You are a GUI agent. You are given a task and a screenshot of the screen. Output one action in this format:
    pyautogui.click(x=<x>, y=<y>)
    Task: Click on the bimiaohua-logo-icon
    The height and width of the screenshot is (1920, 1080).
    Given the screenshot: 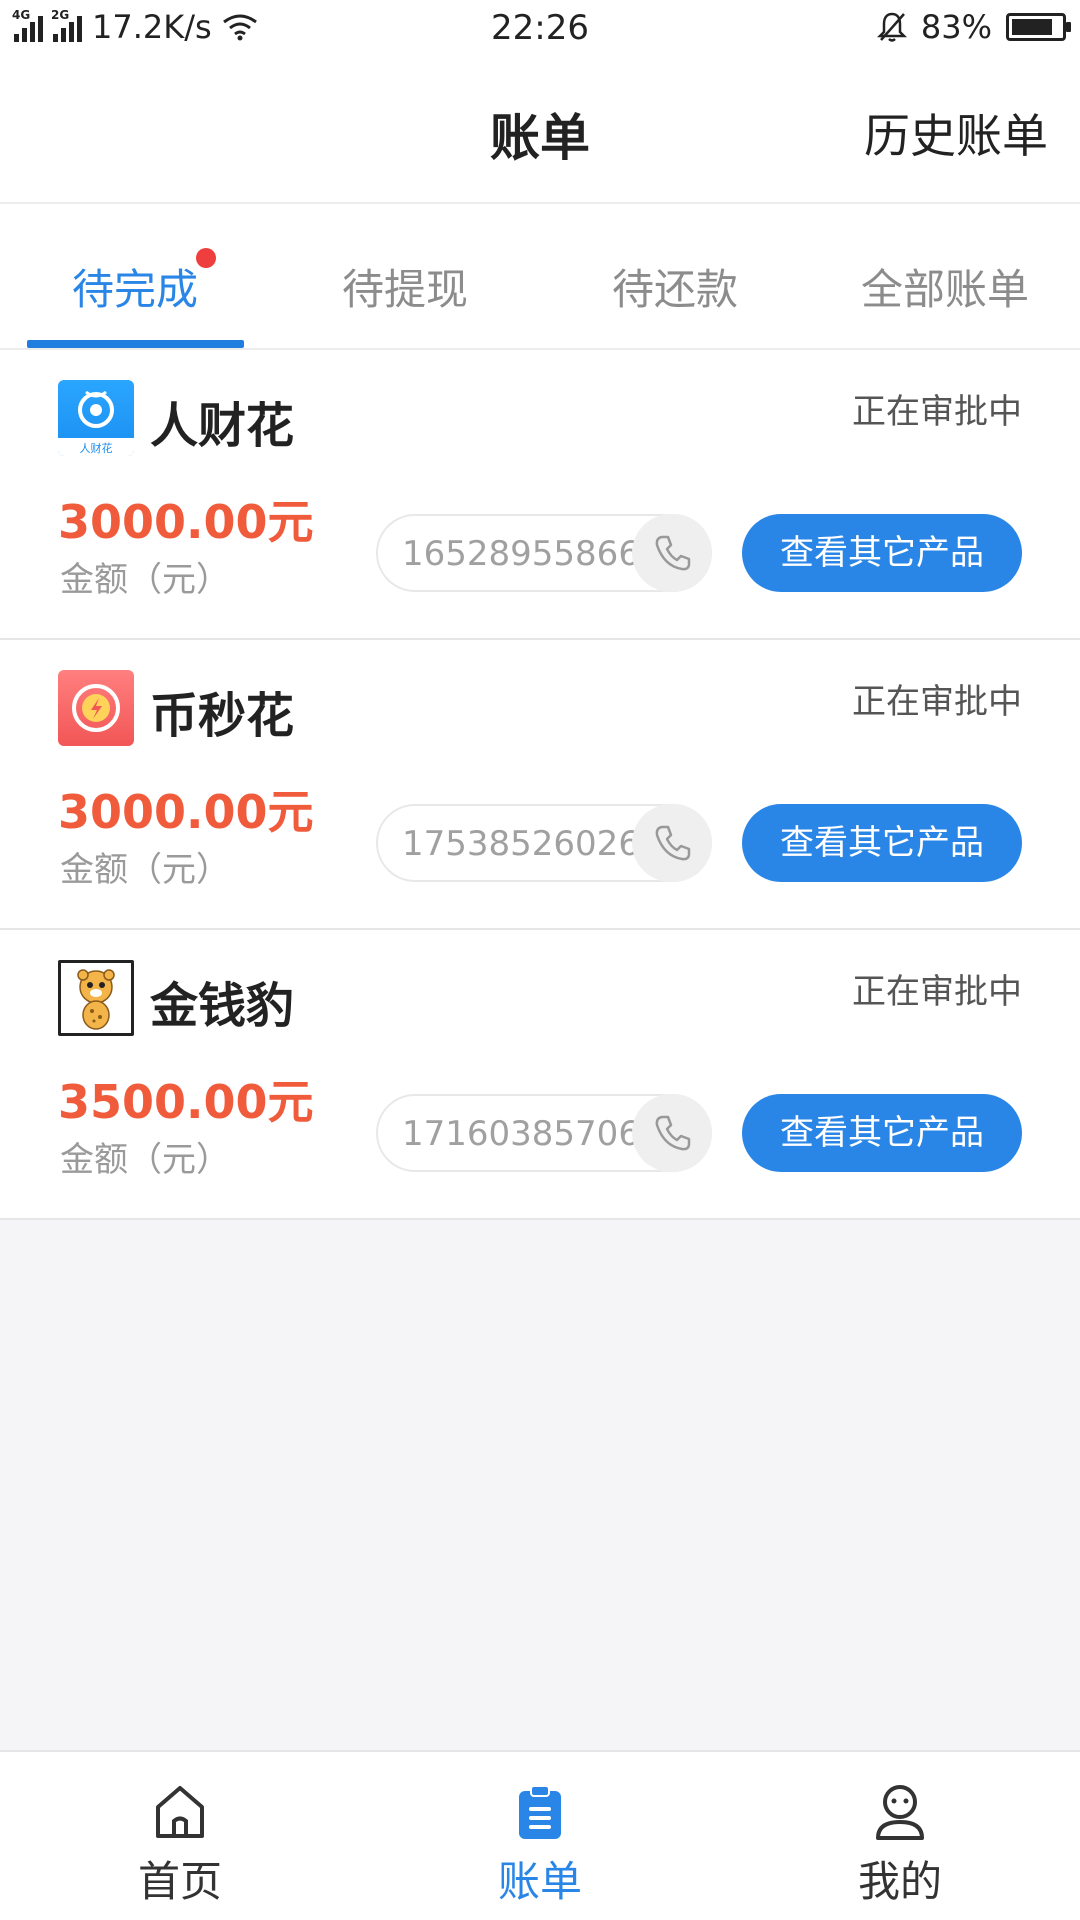 What is the action you would take?
    pyautogui.click(x=96, y=708)
    